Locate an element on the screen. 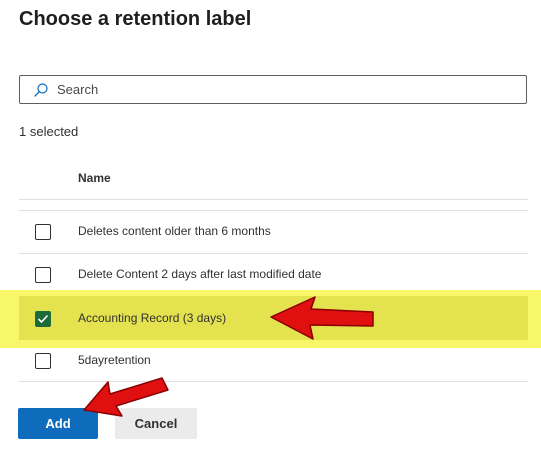 The image size is (541, 449). checkmark-icon is located at coordinates (43, 319).